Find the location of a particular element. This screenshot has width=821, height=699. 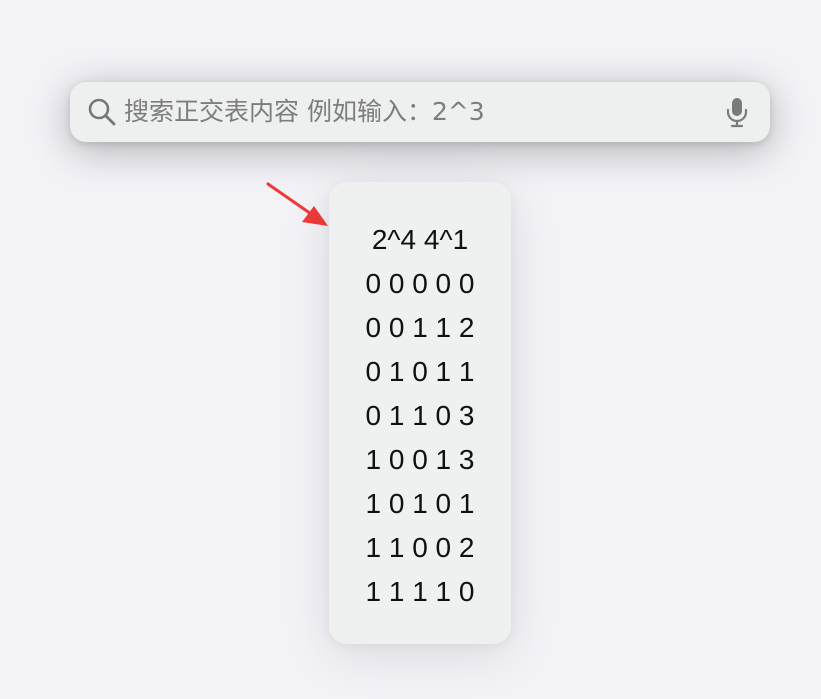

search-input: 搜索正交表内容 例如输入：2^3 is located at coordinates (304, 112).